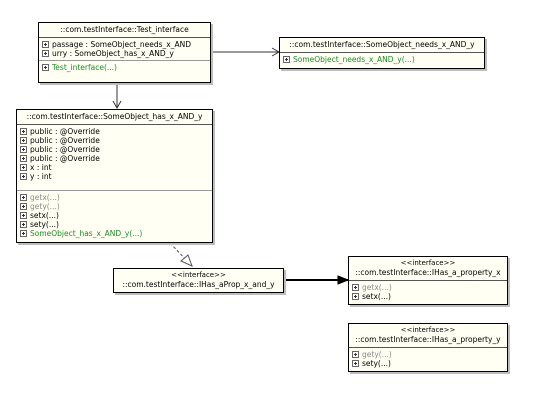 Image resolution: width=540 pixels, height=404 pixels. Describe the element at coordinates (186, 260) in the screenshot. I see `realization-arrowhead` at that location.